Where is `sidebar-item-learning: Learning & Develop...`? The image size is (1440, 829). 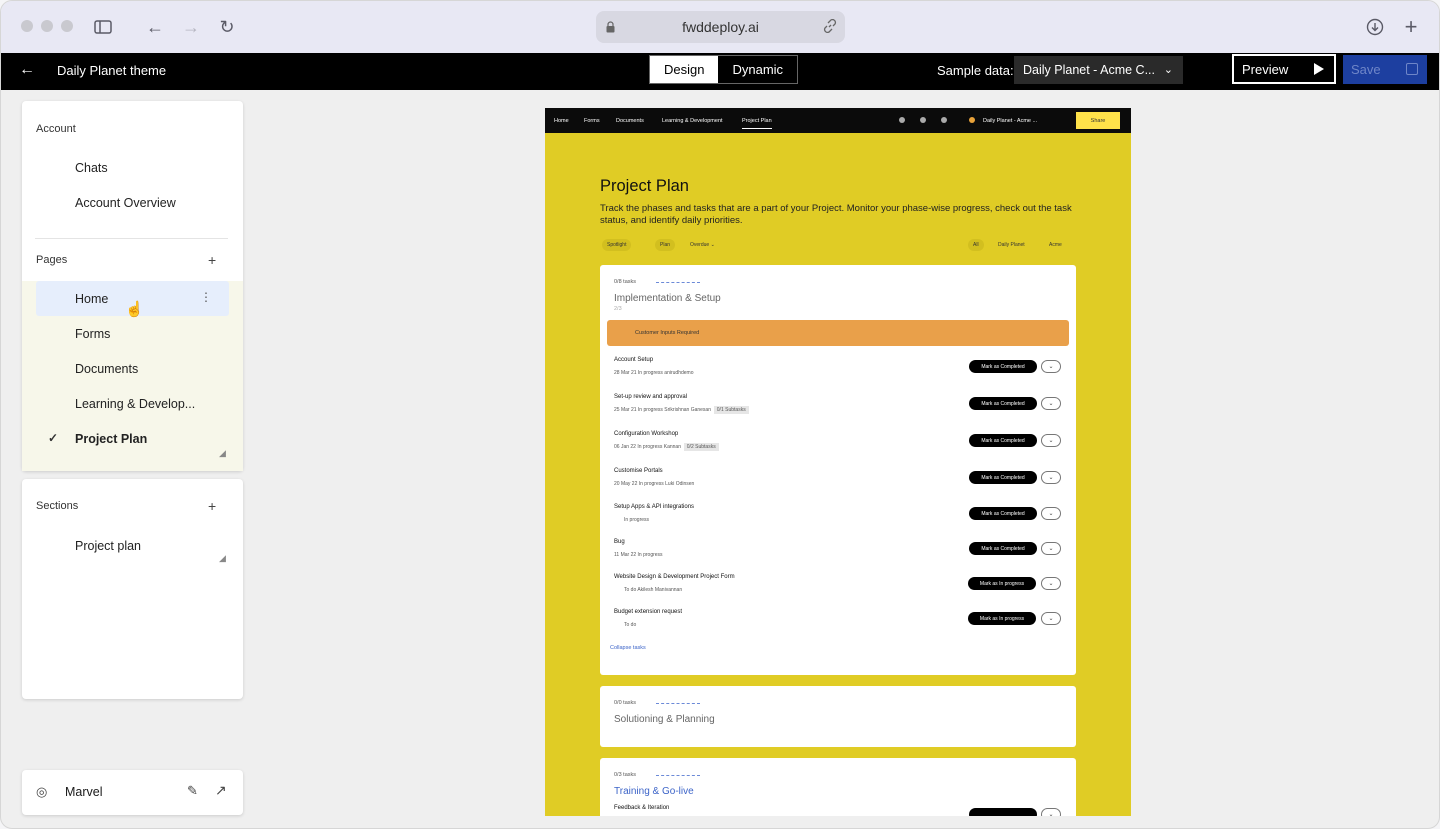
sidebar-item-learning: Learning & Develop... is located at coordinates (132, 403).